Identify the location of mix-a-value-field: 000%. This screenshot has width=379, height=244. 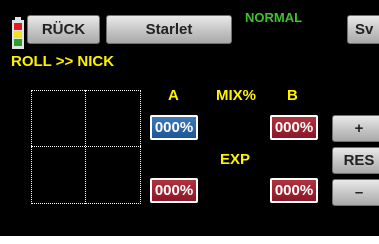
(174, 127).